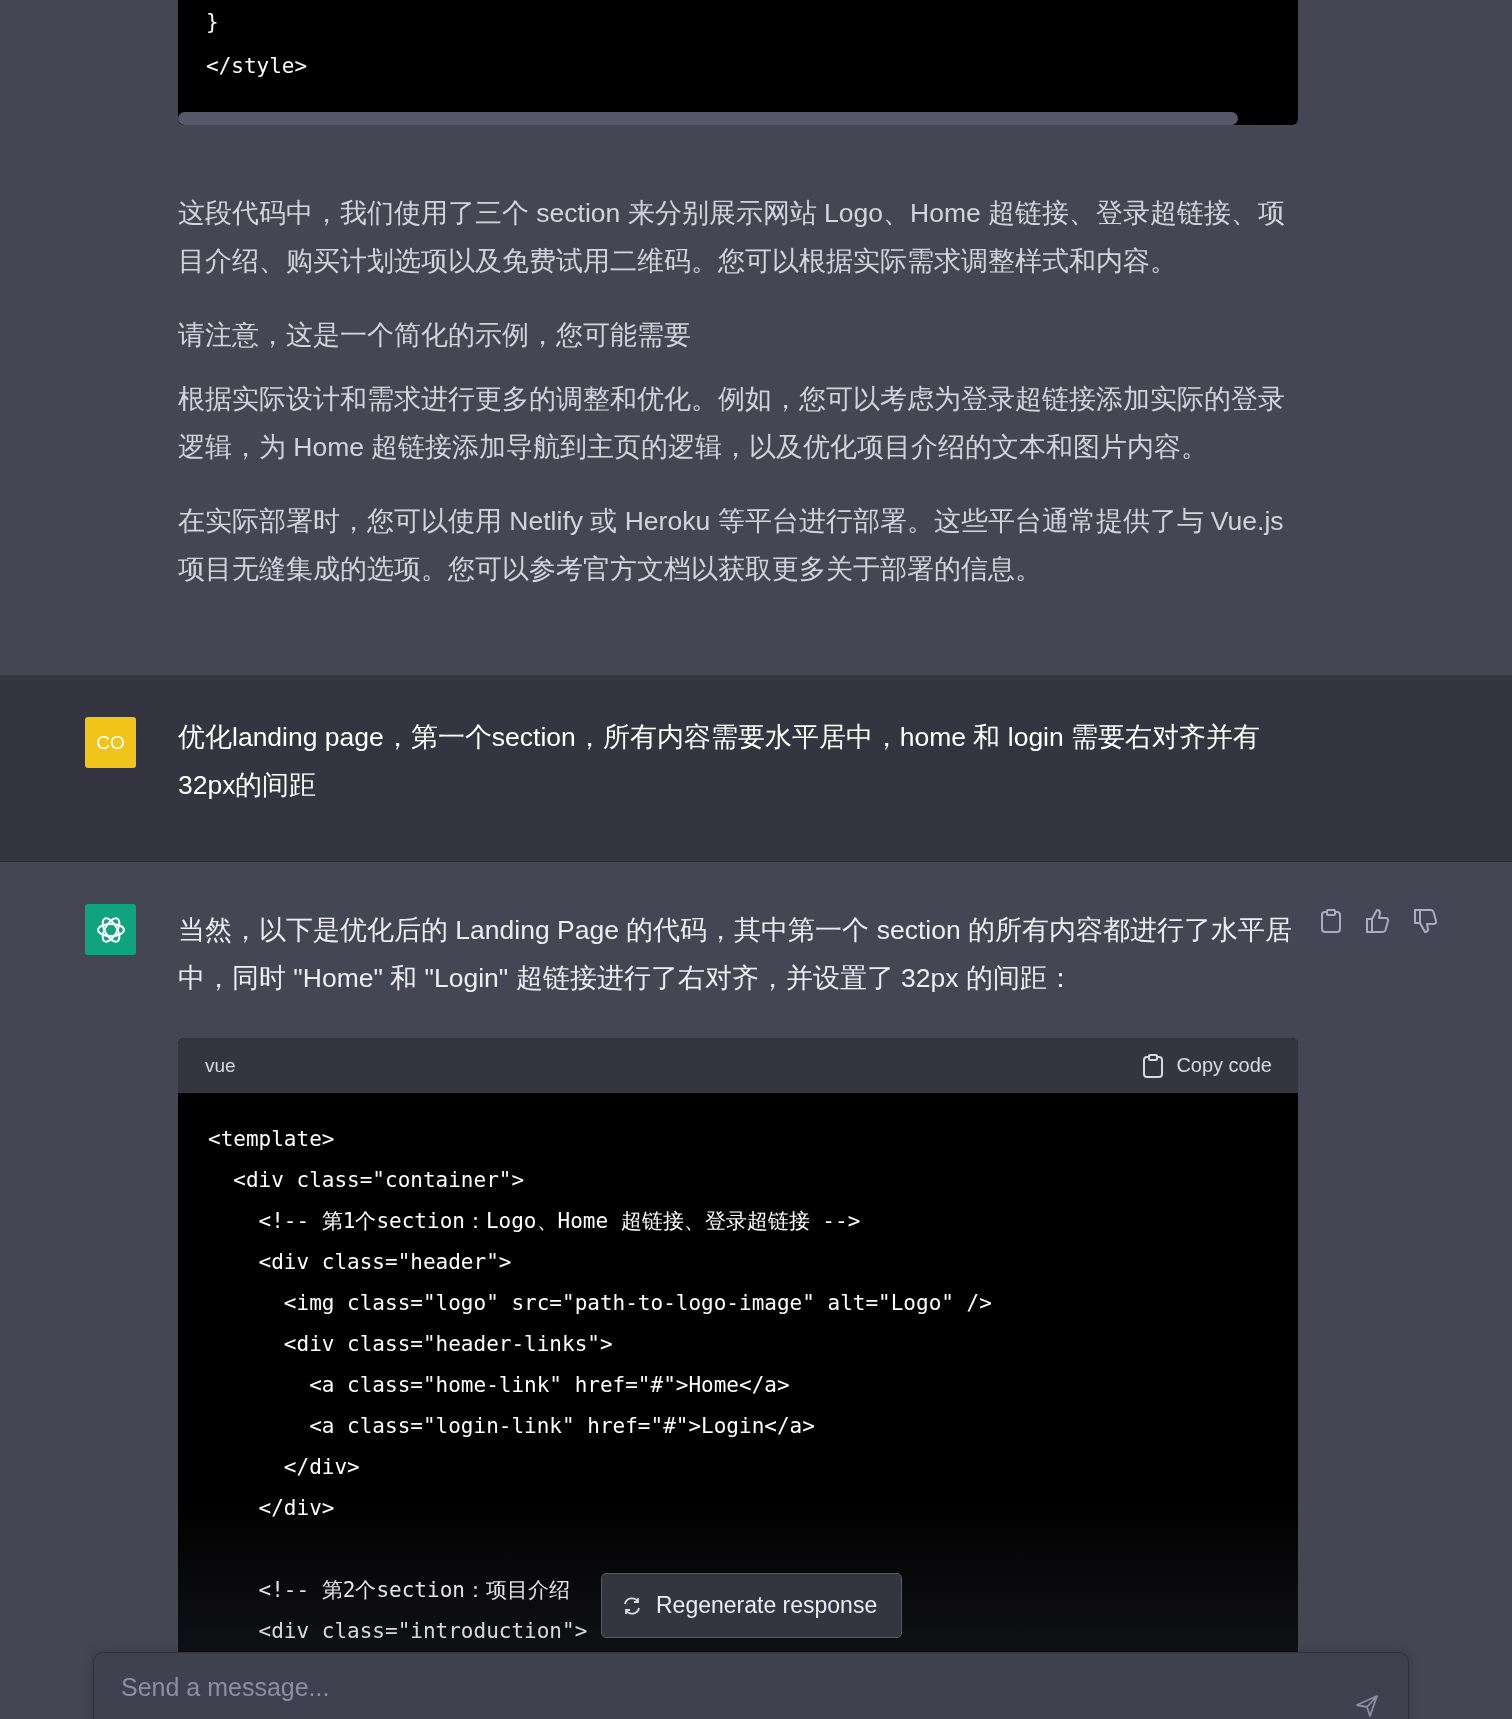  I want to click on thumbs-down-icon, so click(1425, 921).